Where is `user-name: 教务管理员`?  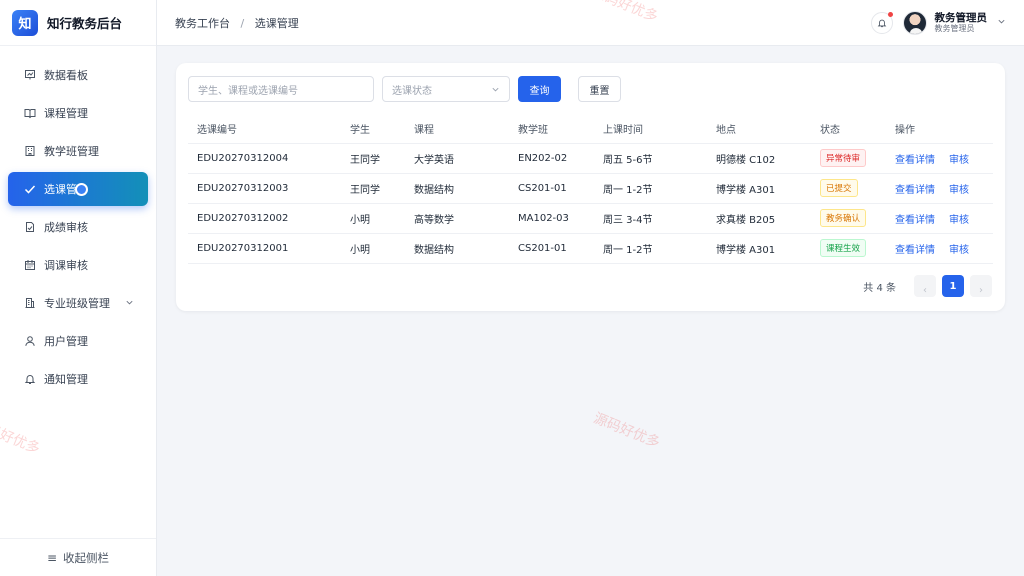 user-name: 教务管理员 is located at coordinates (961, 18).